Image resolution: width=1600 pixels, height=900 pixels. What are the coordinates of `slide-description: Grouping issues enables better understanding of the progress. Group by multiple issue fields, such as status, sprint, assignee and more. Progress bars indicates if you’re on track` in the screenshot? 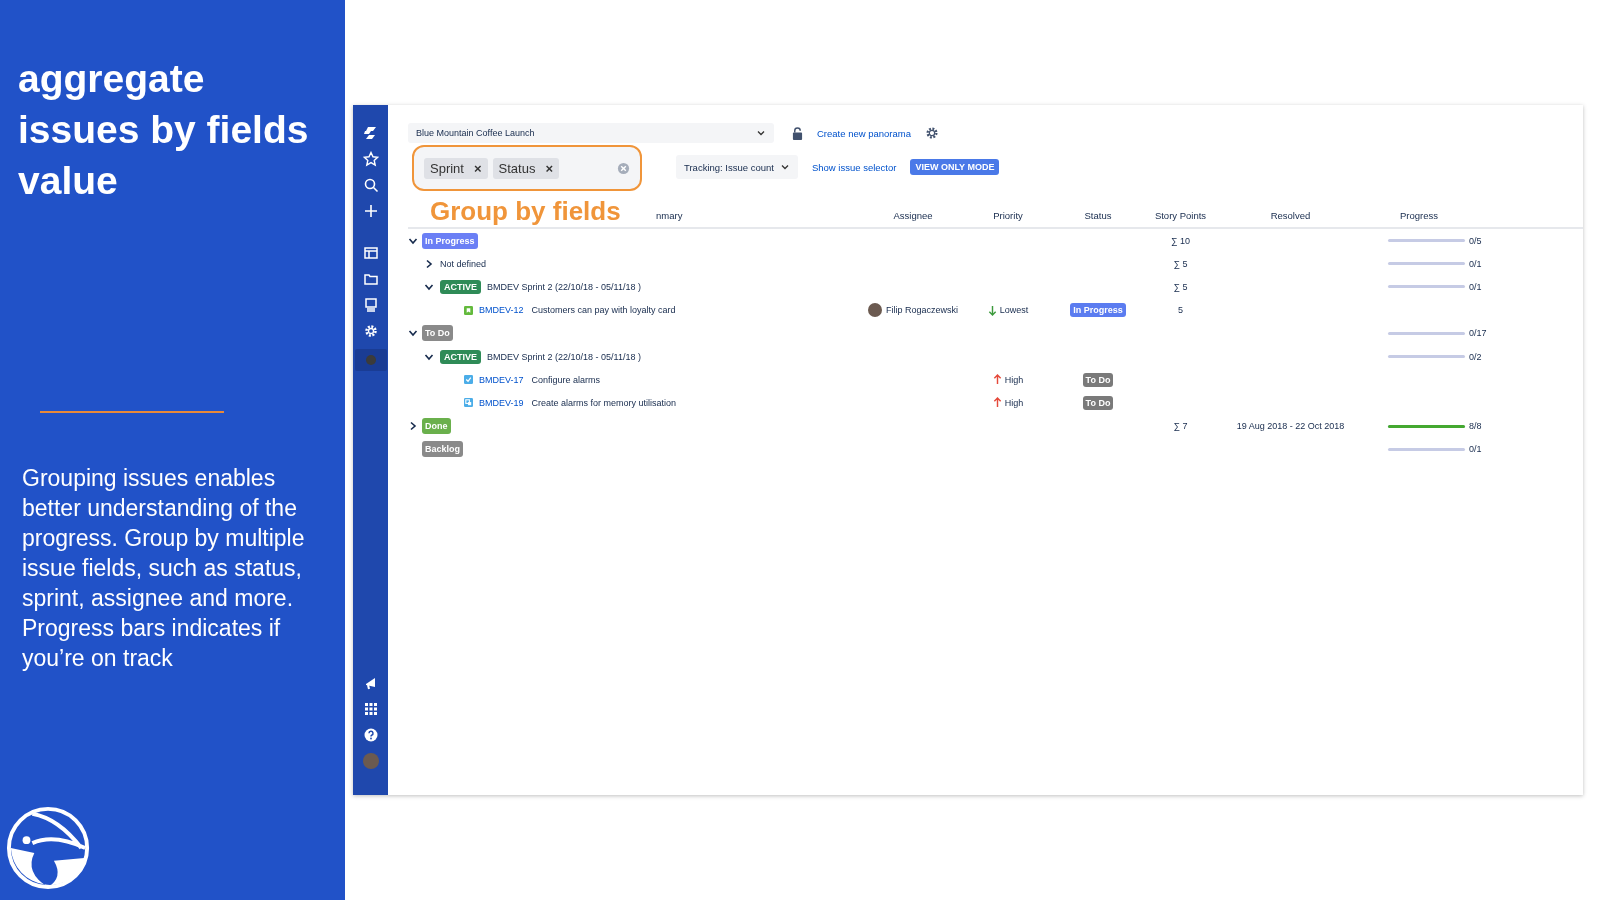 It's located at (164, 568).